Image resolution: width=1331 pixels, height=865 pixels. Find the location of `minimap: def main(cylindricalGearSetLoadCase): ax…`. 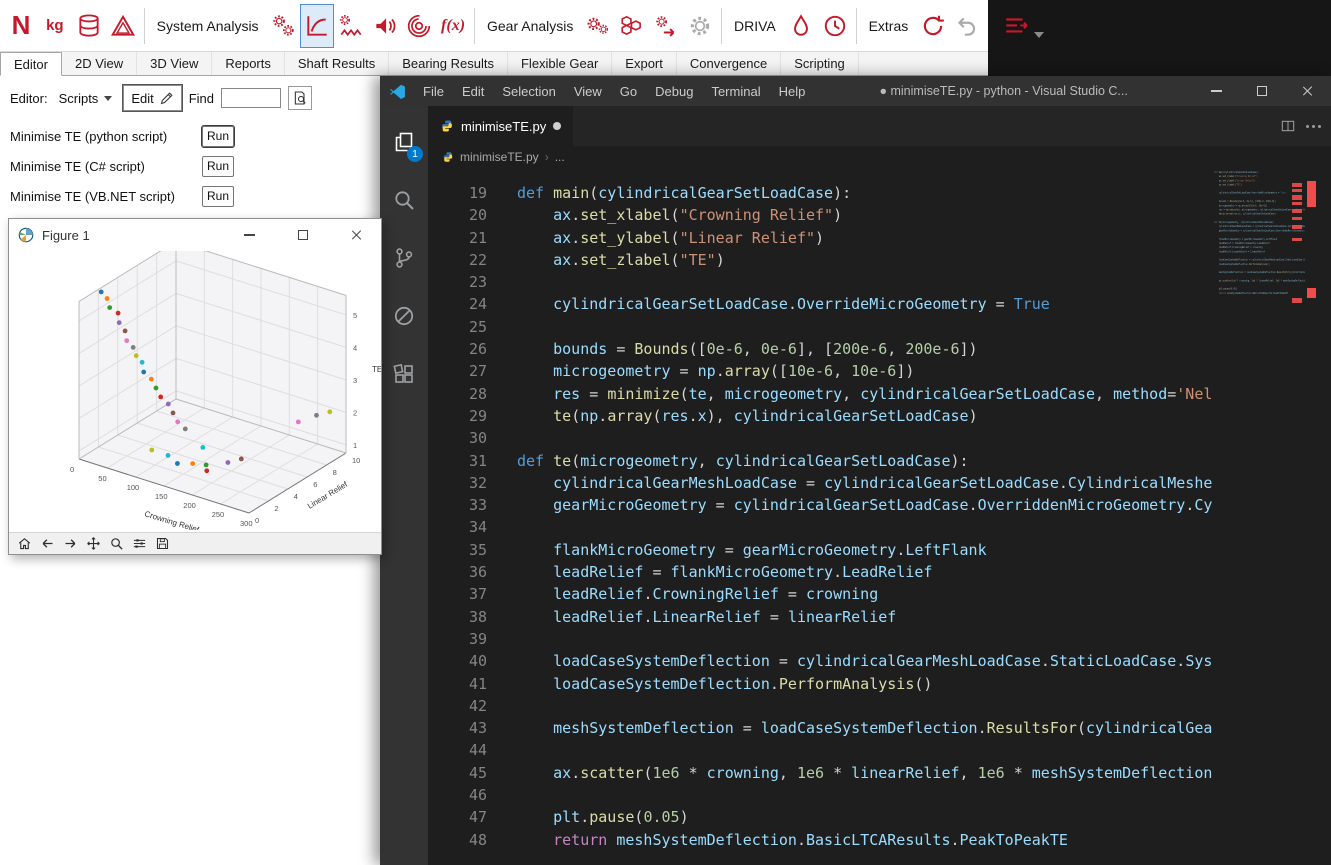

minimap: def main(cylindricalGearSetLoadCase): ax… is located at coordinates (1258, 516).